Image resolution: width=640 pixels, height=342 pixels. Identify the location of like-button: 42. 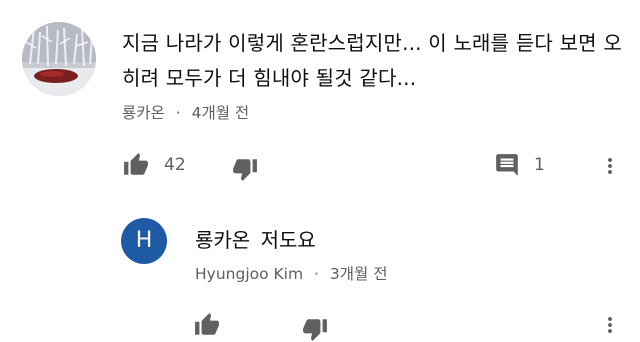
(154, 165).